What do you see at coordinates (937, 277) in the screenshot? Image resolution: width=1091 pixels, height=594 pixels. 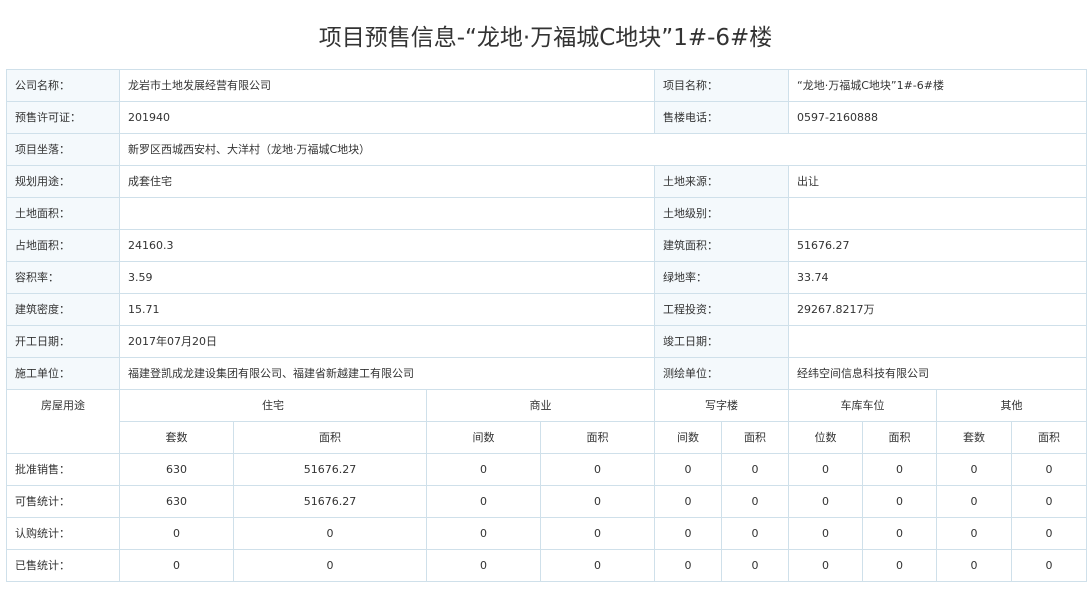 I see `green-value: 33.74` at bounding box center [937, 277].